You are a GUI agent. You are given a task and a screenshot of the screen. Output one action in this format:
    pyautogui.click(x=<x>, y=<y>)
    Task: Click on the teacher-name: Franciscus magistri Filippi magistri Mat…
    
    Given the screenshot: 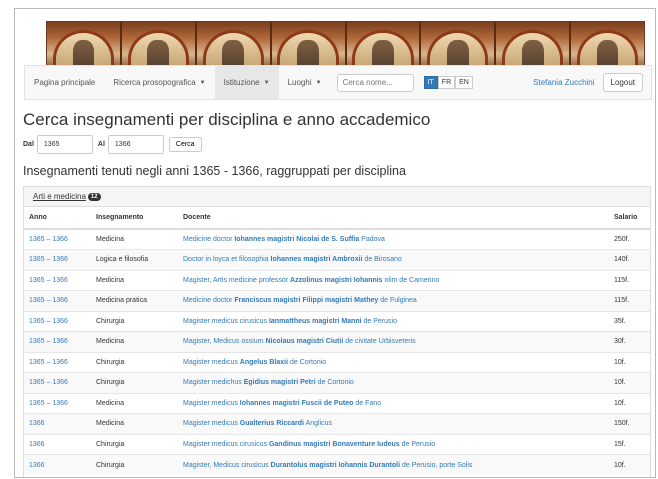 What is the action you would take?
    pyautogui.click(x=306, y=301)
    